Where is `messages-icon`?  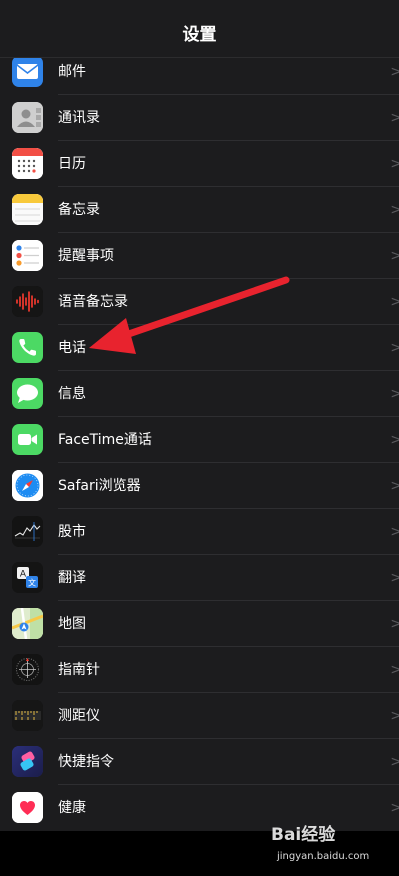
messages-icon is located at coordinates (27, 393).